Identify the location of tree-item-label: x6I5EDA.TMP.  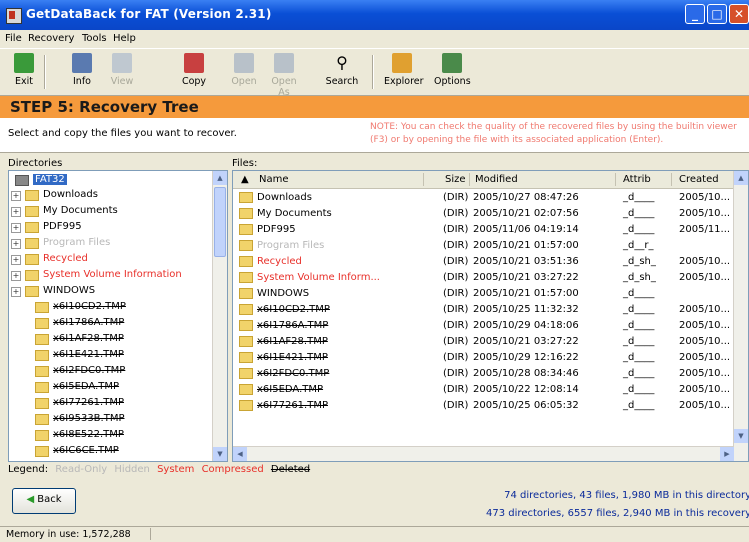
(86, 386).